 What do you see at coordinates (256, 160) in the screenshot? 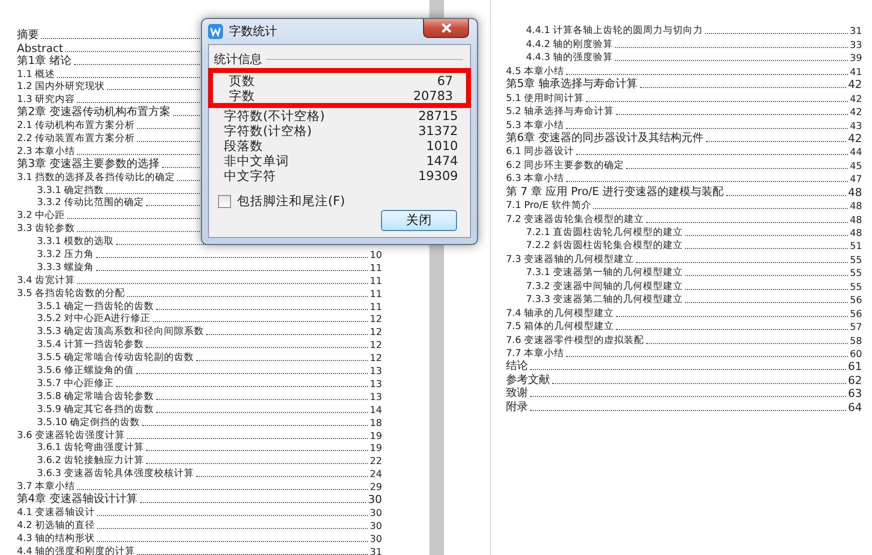
I see `stat-label: 非中文单词` at bounding box center [256, 160].